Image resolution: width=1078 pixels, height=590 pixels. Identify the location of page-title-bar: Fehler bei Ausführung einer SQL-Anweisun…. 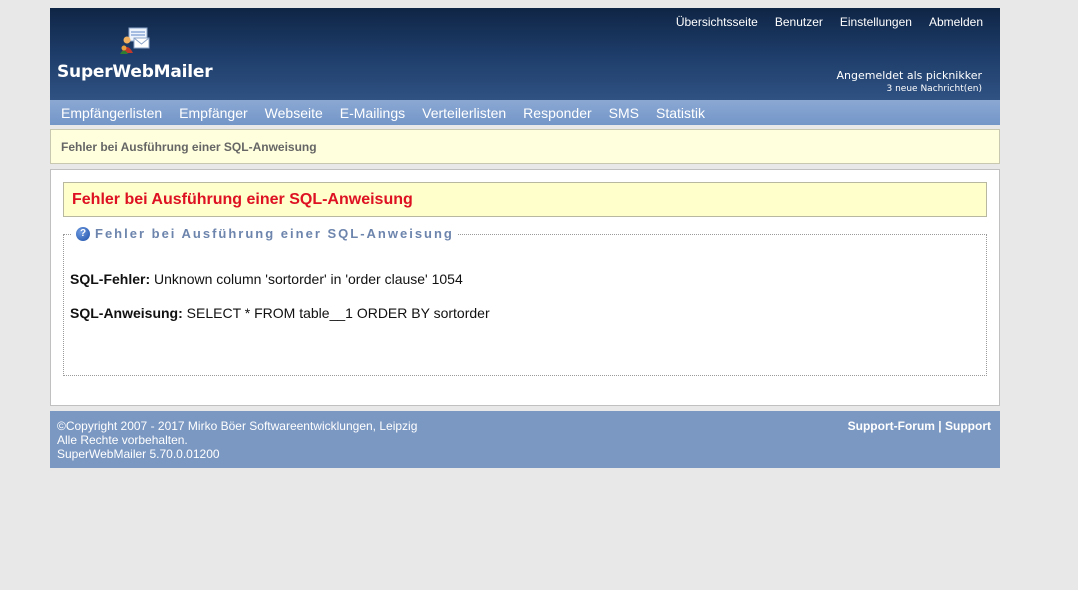
(525, 146).